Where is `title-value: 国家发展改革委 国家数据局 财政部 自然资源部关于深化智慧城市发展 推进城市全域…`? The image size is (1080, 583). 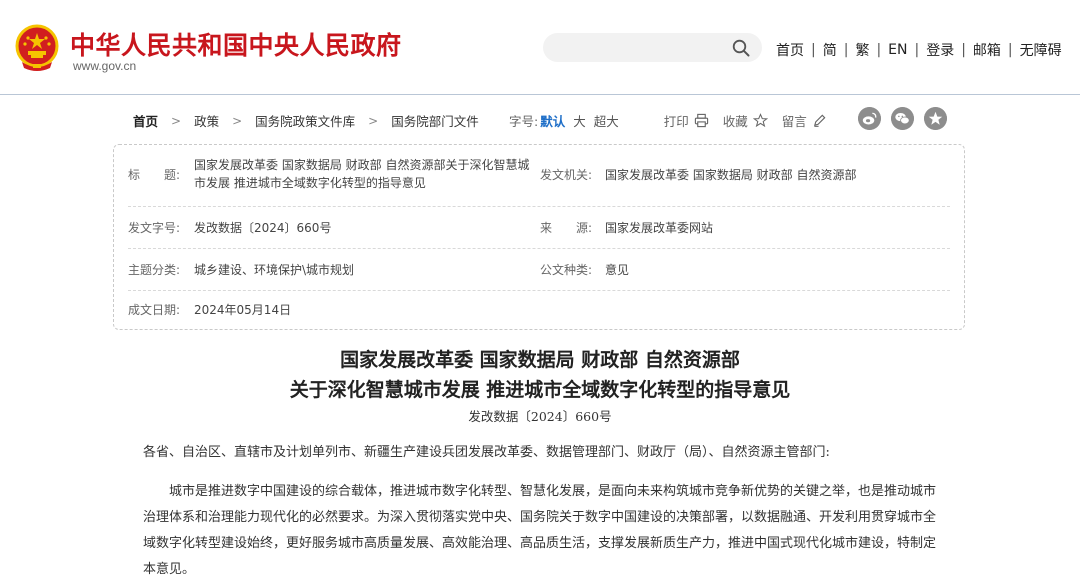
title-value: 国家发展改革委 国家数据局 财政部 自然资源部关于深化智慧城市发展 推进城市全域… is located at coordinates (362, 174).